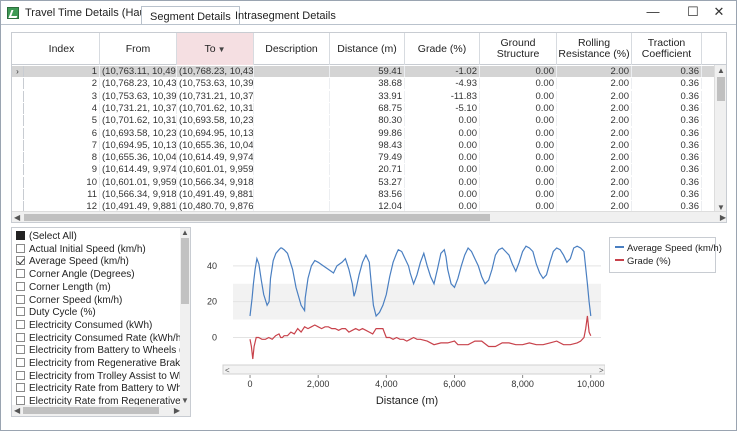 Image resolution: width=737 pixels, height=431 pixels. What do you see at coordinates (721, 89) in the screenshot?
I see `grid-vscroll-thumb` at bounding box center [721, 89].